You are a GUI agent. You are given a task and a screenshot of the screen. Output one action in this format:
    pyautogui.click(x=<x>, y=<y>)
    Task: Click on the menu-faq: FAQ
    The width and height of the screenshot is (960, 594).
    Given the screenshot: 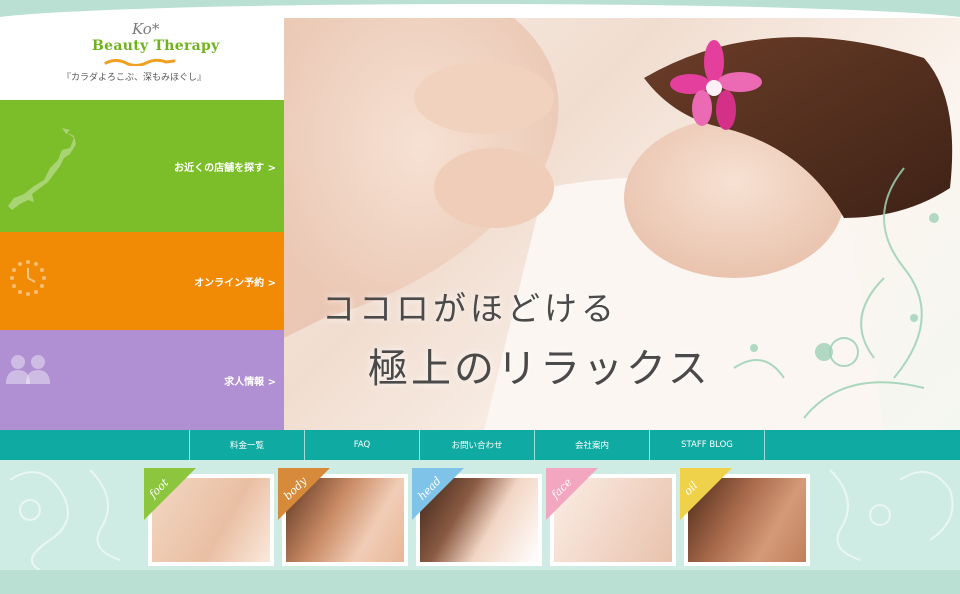 What is the action you would take?
    pyautogui.click(x=361, y=445)
    